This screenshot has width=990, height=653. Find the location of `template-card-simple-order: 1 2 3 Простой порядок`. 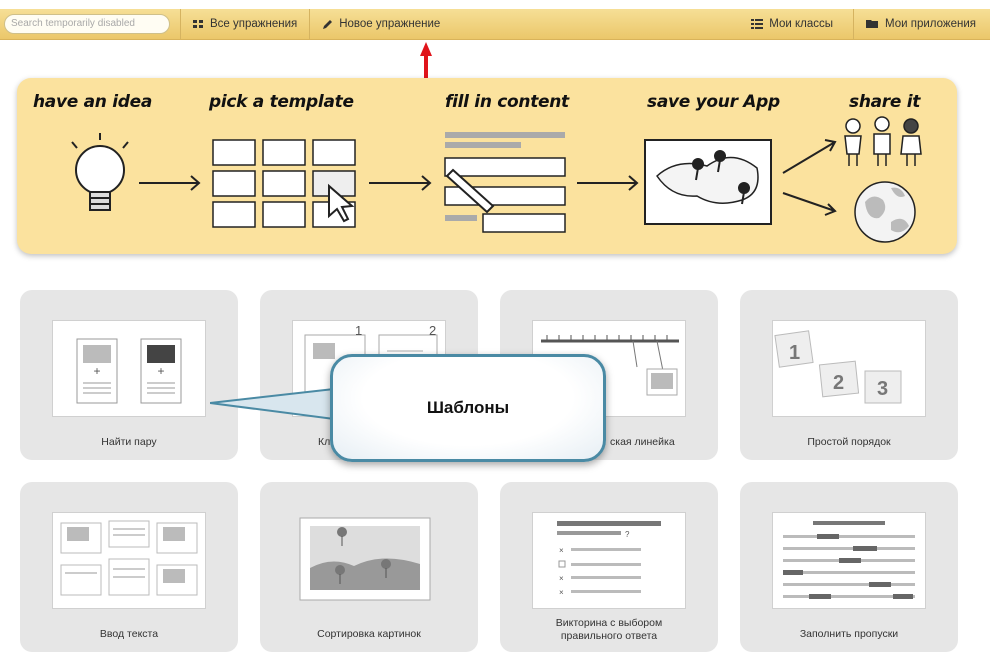

template-card-simple-order: 1 2 3 Простой порядок is located at coordinates (849, 375).